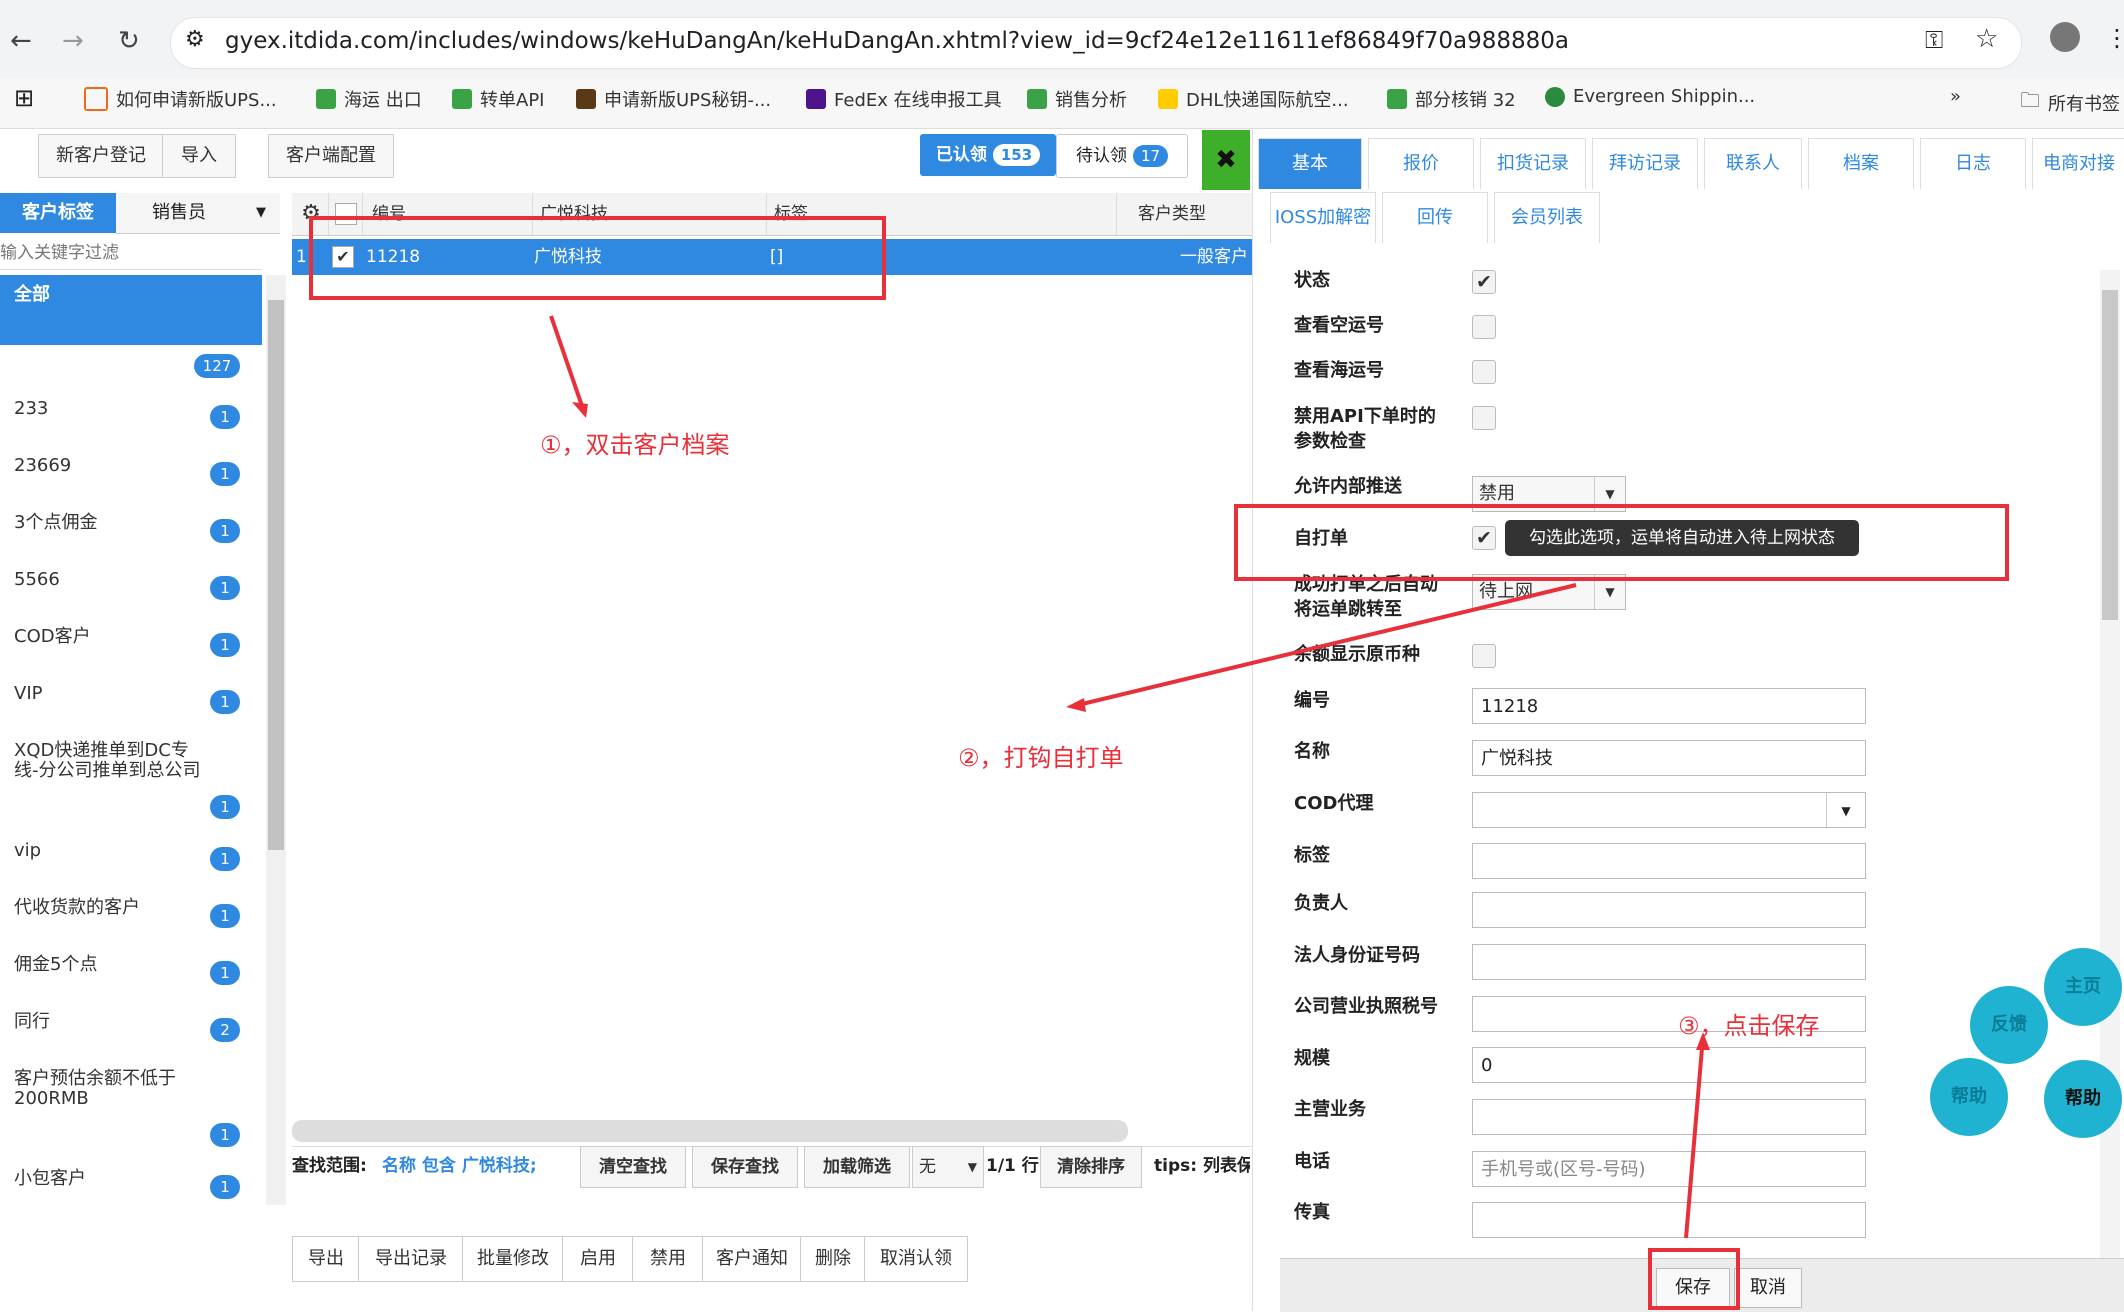 The height and width of the screenshot is (1312, 2124). What do you see at coordinates (566, 361) in the screenshot?
I see `arrow-step1` at bounding box center [566, 361].